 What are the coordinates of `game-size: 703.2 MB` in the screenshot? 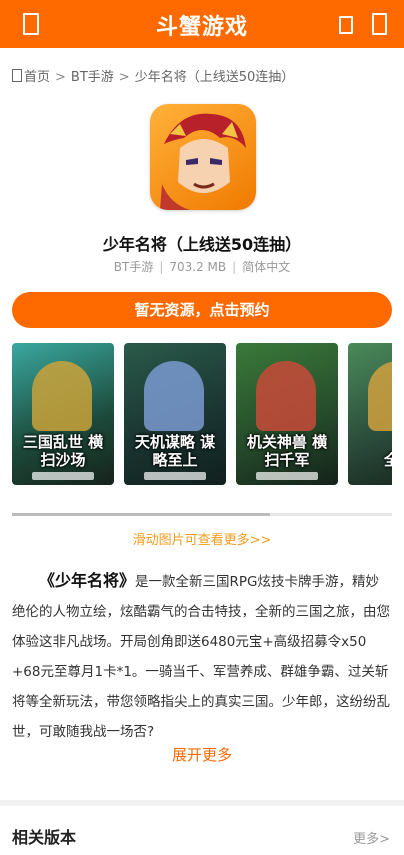 It's located at (198, 267).